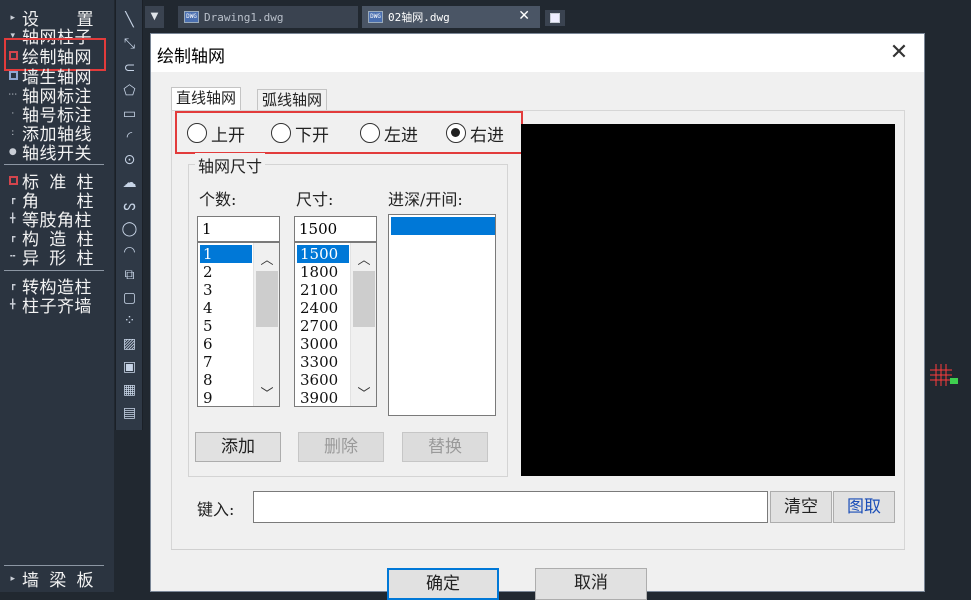 Image resolution: width=971 pixels, height=600 pixels. Describe the element at coordinates (129, 229) in the screenshot. I see `ellipse-icon: ◯` at that location.